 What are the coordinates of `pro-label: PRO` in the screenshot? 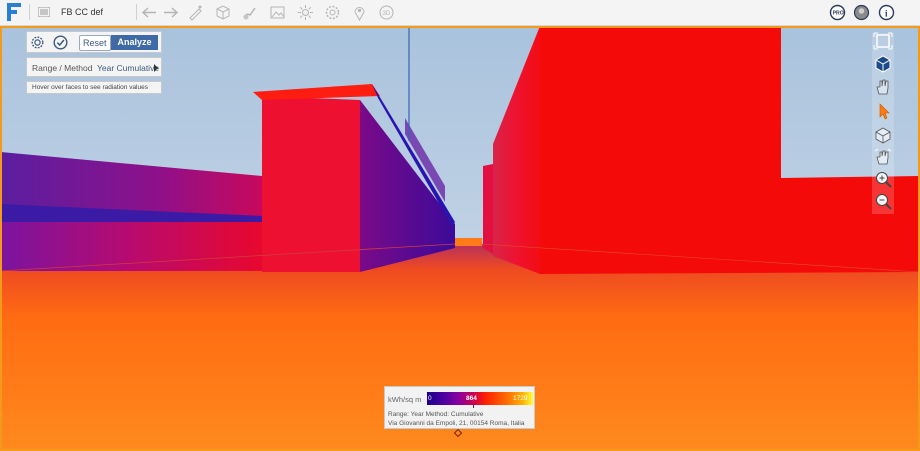 It's located at (838, 14).